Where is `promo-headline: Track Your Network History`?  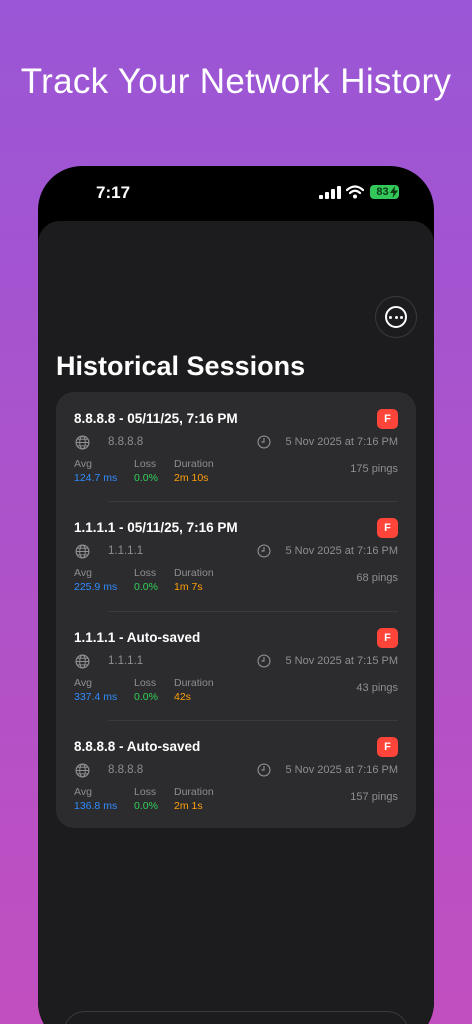
promo-headline: Track Your Network History is located at coordinates (236, 81).